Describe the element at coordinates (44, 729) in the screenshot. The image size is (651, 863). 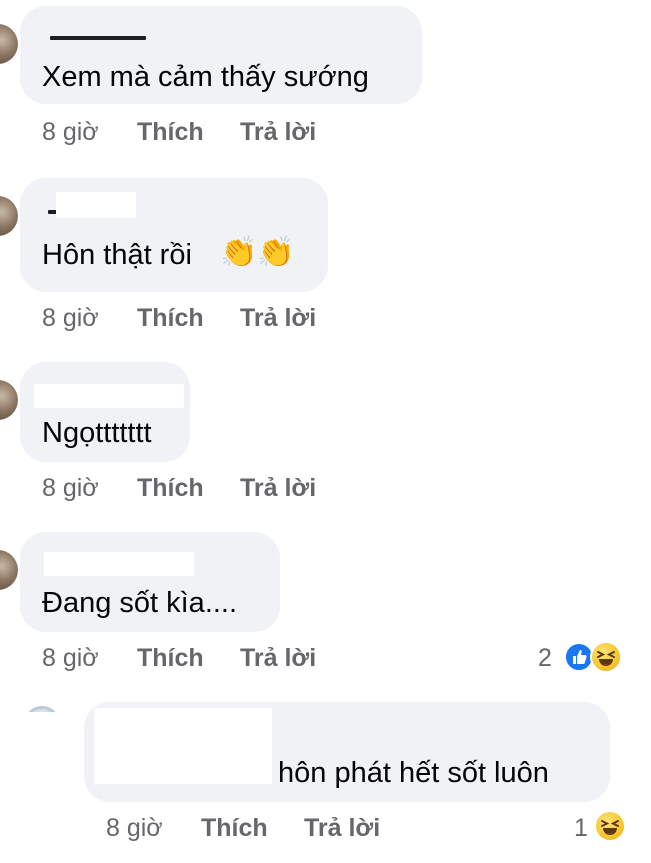
I see `avatar-redaction` at that location.